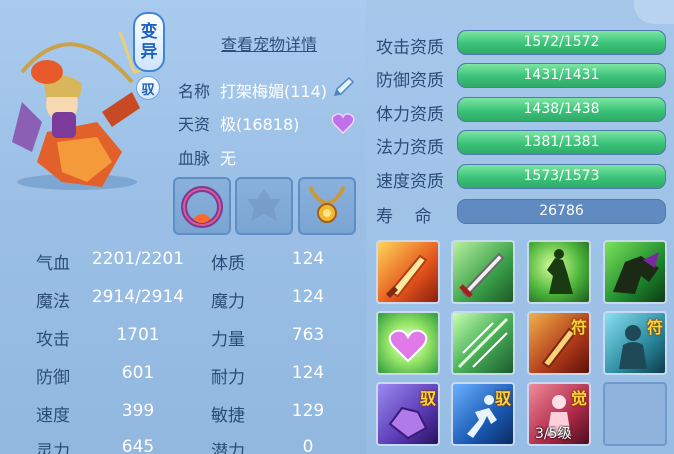  What do you see at coordinates (410, 48) in the screenshot?
I see `aptitude-label-attack: 攻击资质` at bounding box center [410, 48].